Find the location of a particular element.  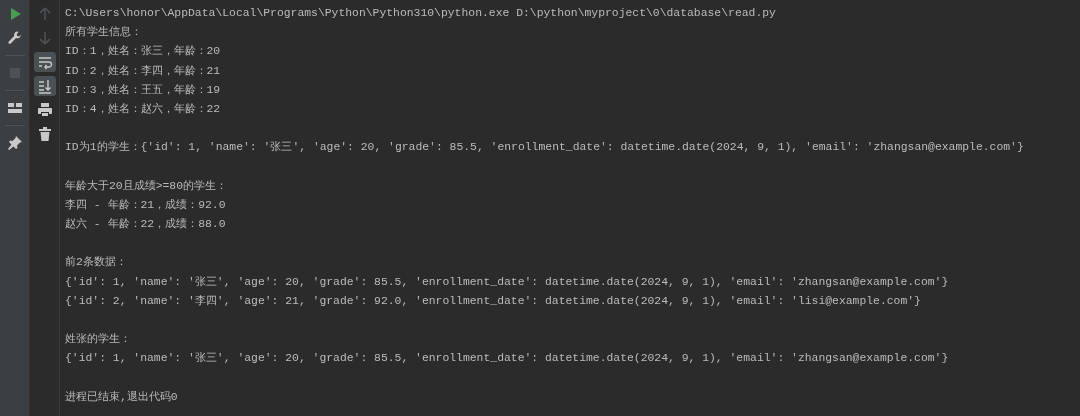

console-line: {'id': 2, 'name': '李四', 'age': 21, 'grade': 92.0, 'enrollment_date': datetime.date(2024, 9, 1), 'email': 'lisi@example.com'} is located at coordinates (493, 301).